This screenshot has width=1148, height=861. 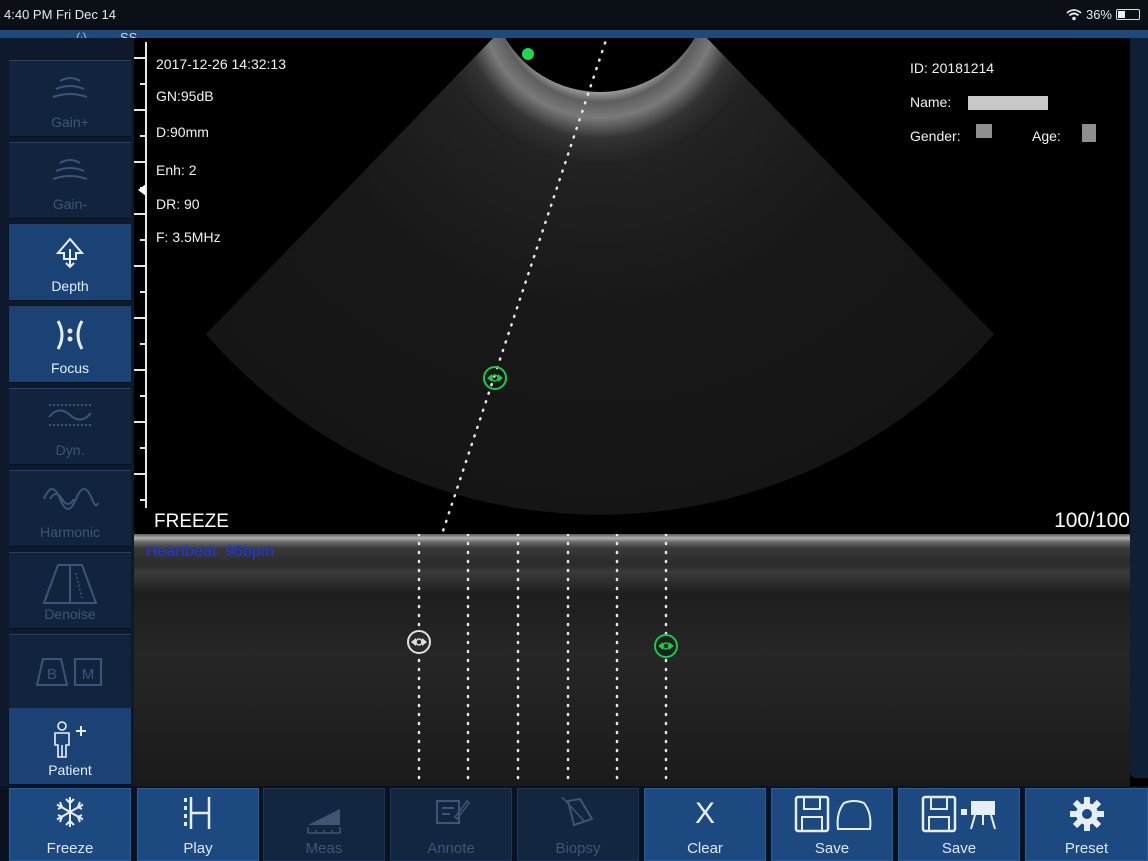 What do you see at coordinates (832, 848) in the screenshot?
I see `save-image-label: Save` at bounding box center [832, 848].